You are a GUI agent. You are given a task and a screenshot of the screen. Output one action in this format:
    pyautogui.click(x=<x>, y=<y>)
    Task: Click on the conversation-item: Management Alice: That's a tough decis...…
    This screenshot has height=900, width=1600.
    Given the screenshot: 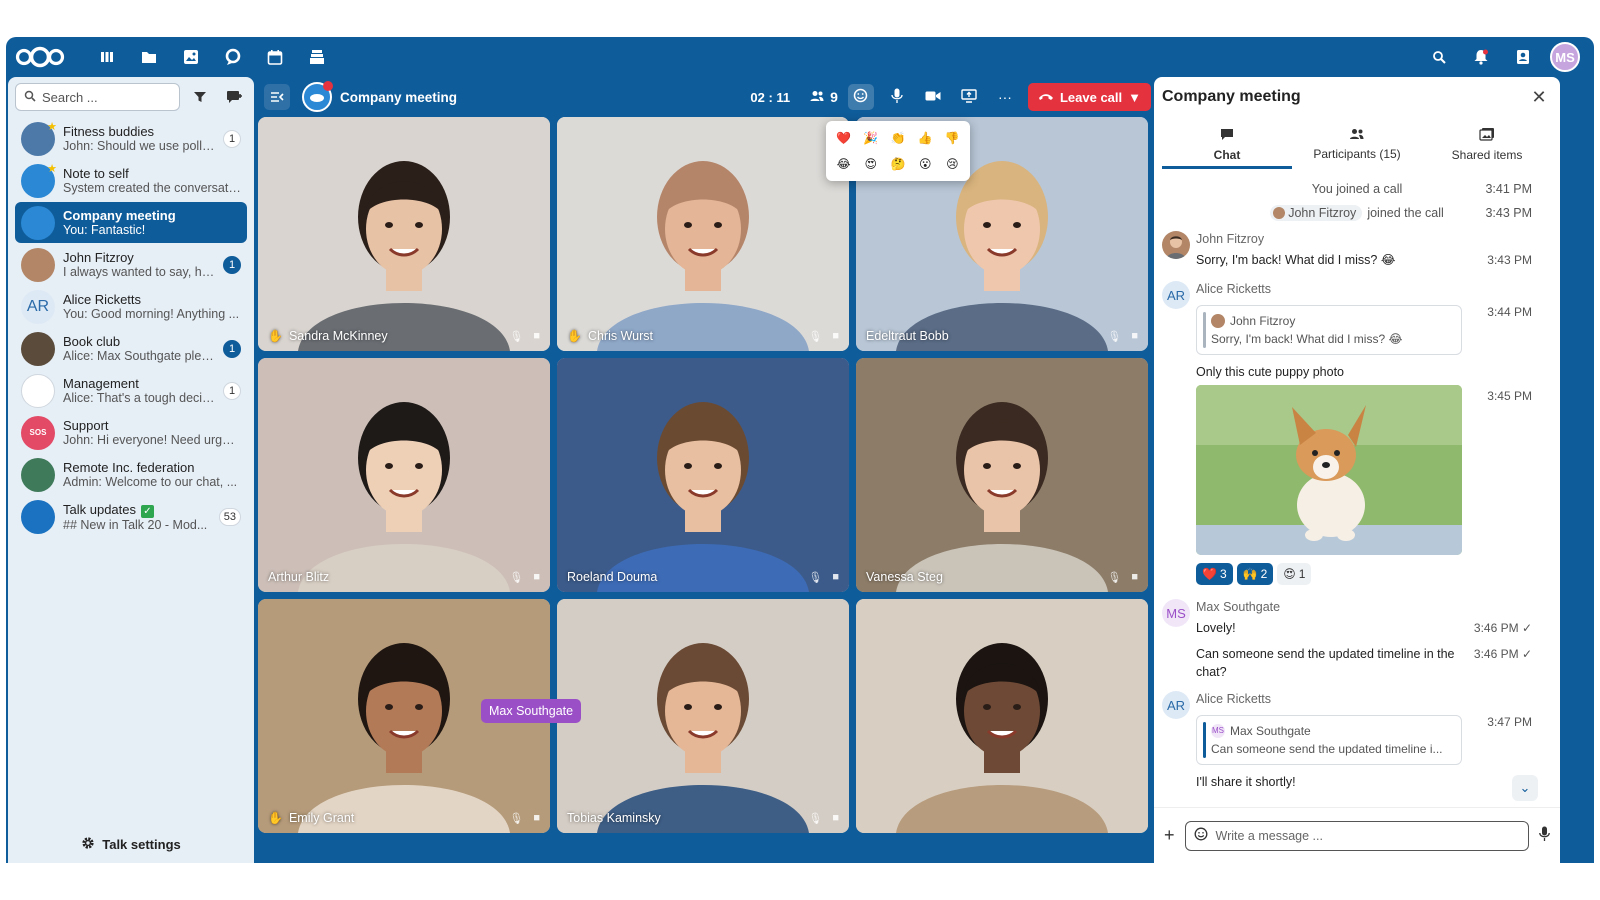 What is the action you would take?
    pyautogui.click(x=131, y=390)
    